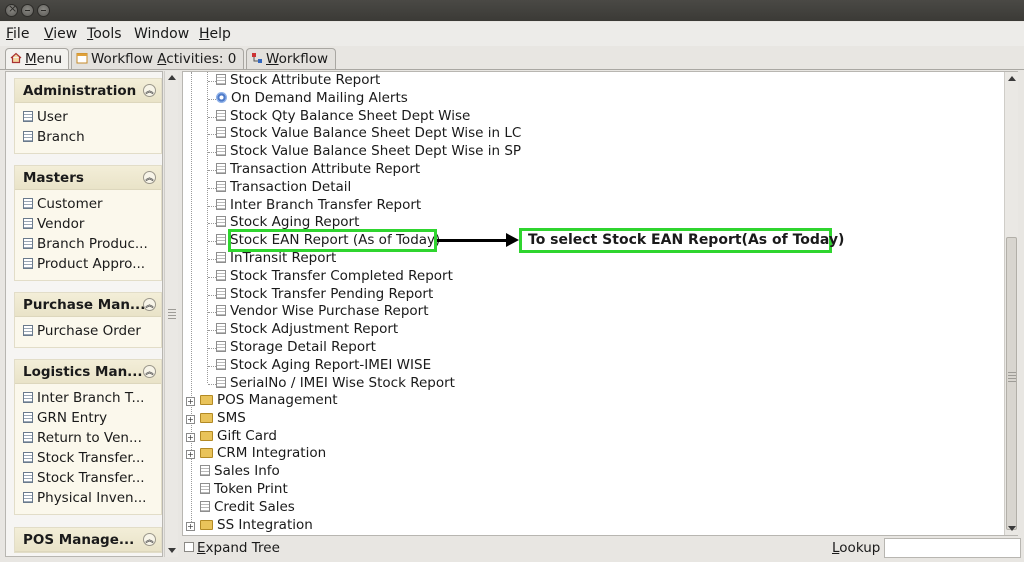 This screenshot has width=1024, height=562. I want to click on tree-item-folder: + CRM Integration, so click(256, 454).